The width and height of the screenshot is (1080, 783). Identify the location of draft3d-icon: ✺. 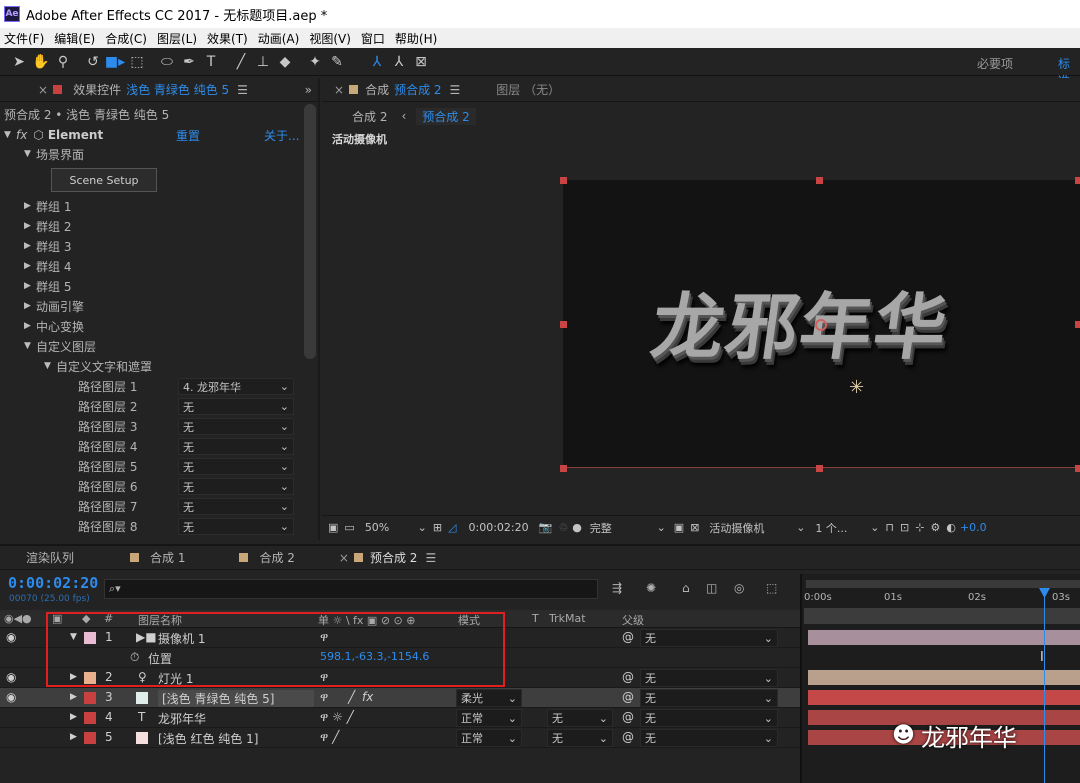
(651, 588).